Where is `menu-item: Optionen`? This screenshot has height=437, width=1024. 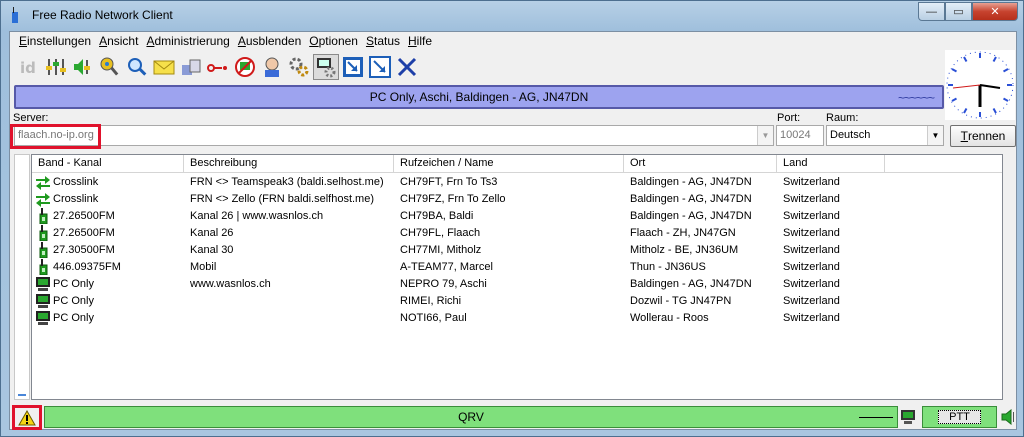 menu-item: Optionen is located at coordinates (334, 42).